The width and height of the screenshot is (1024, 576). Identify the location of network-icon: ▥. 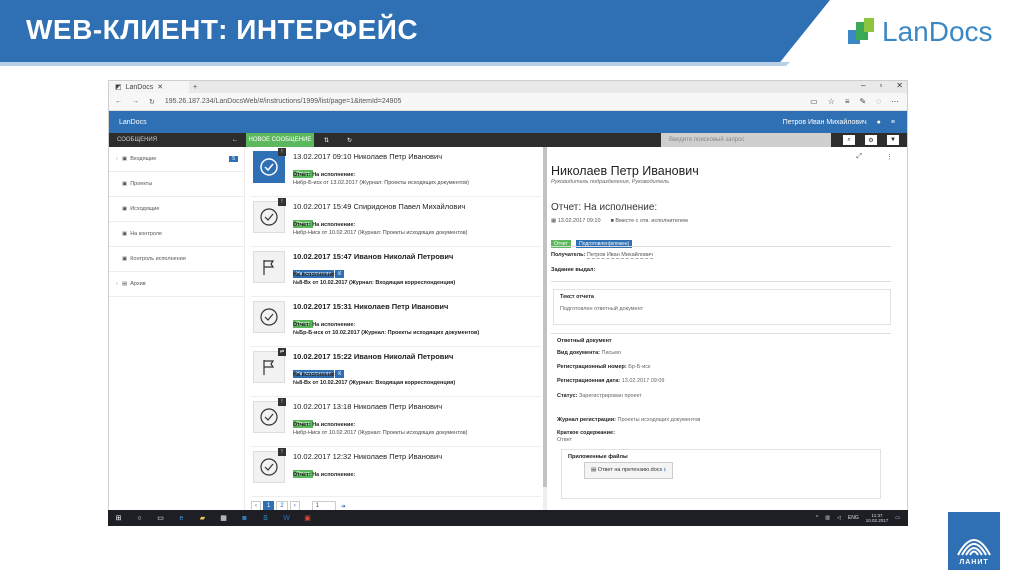
(827, 518).